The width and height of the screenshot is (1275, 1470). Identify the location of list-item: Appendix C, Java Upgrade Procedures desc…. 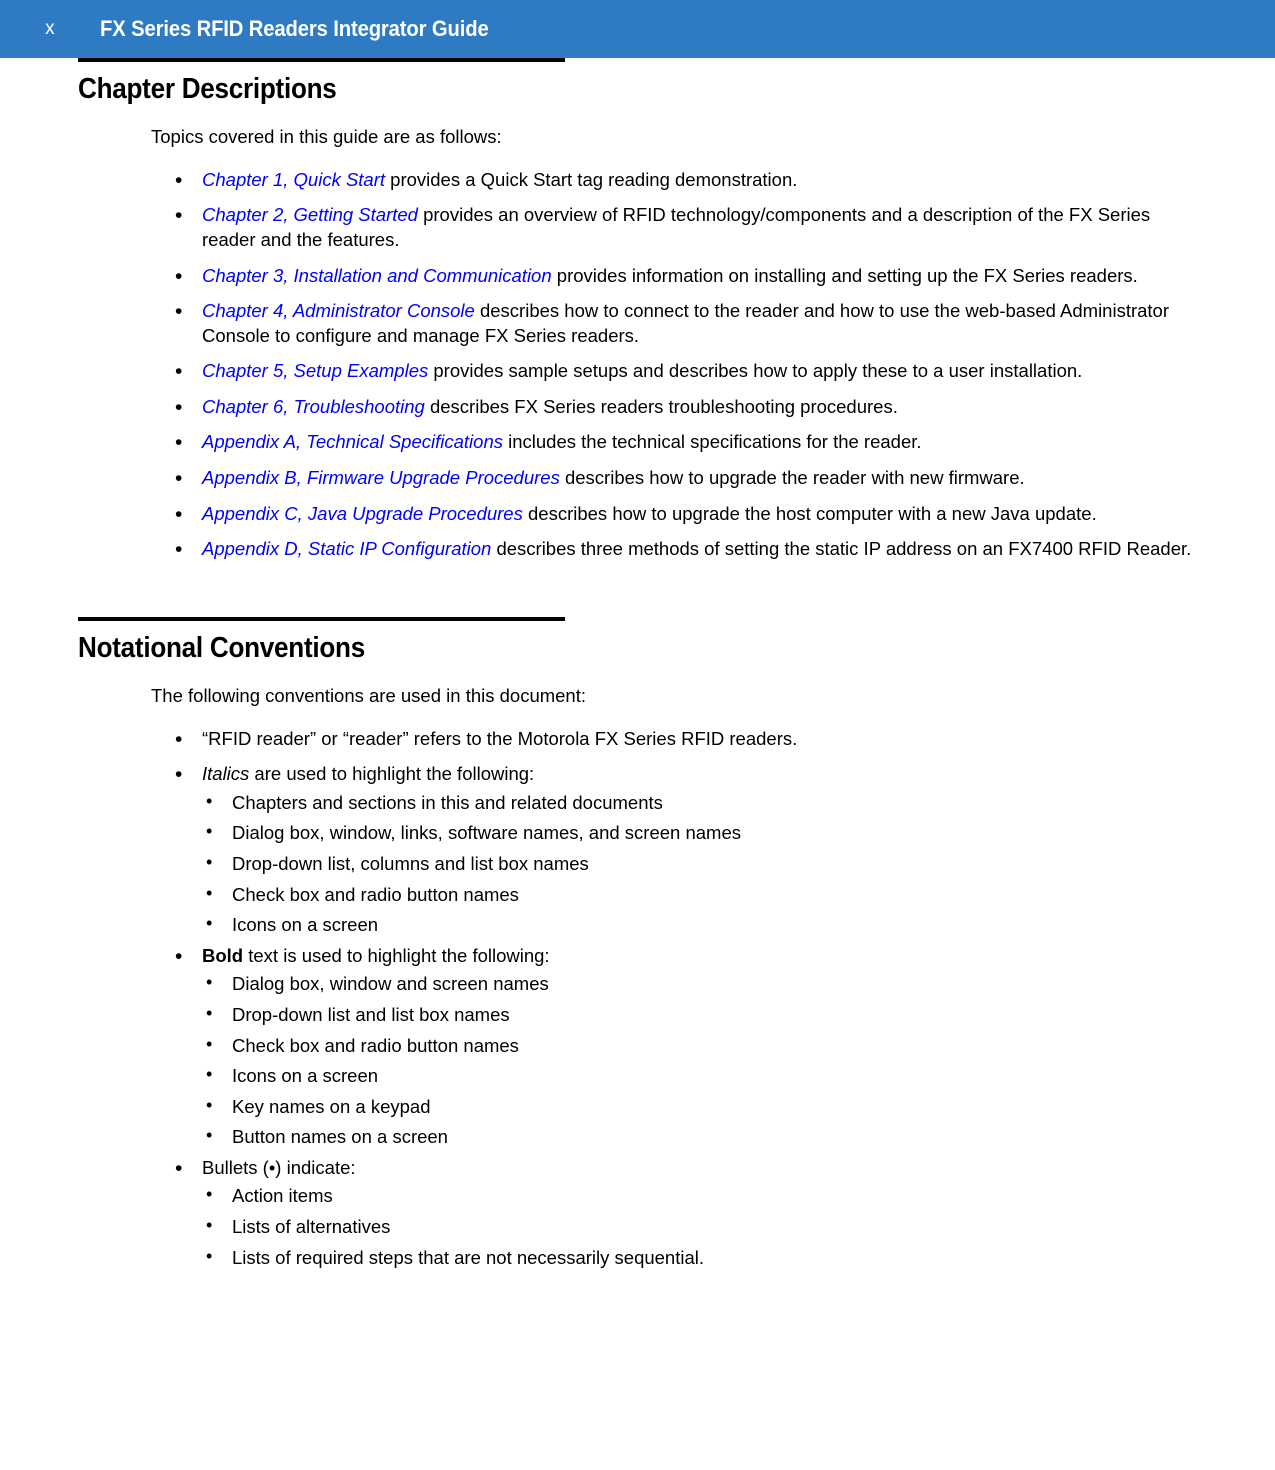
(637, 514).